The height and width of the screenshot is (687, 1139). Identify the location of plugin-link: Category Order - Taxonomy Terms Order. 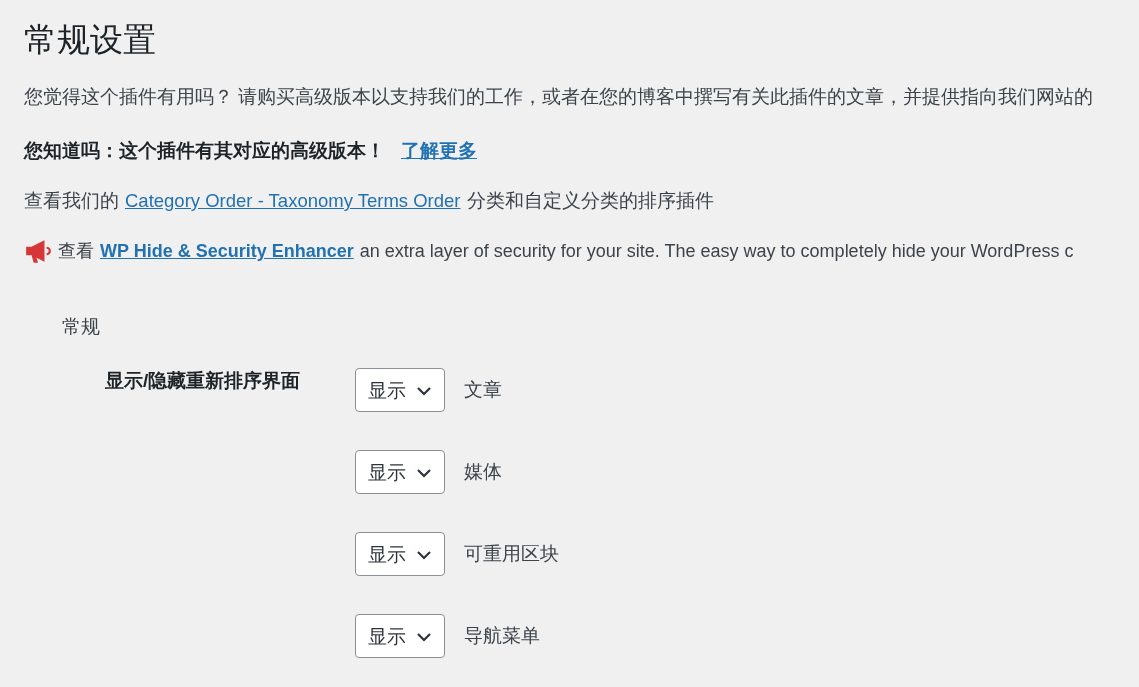
(293, 201).